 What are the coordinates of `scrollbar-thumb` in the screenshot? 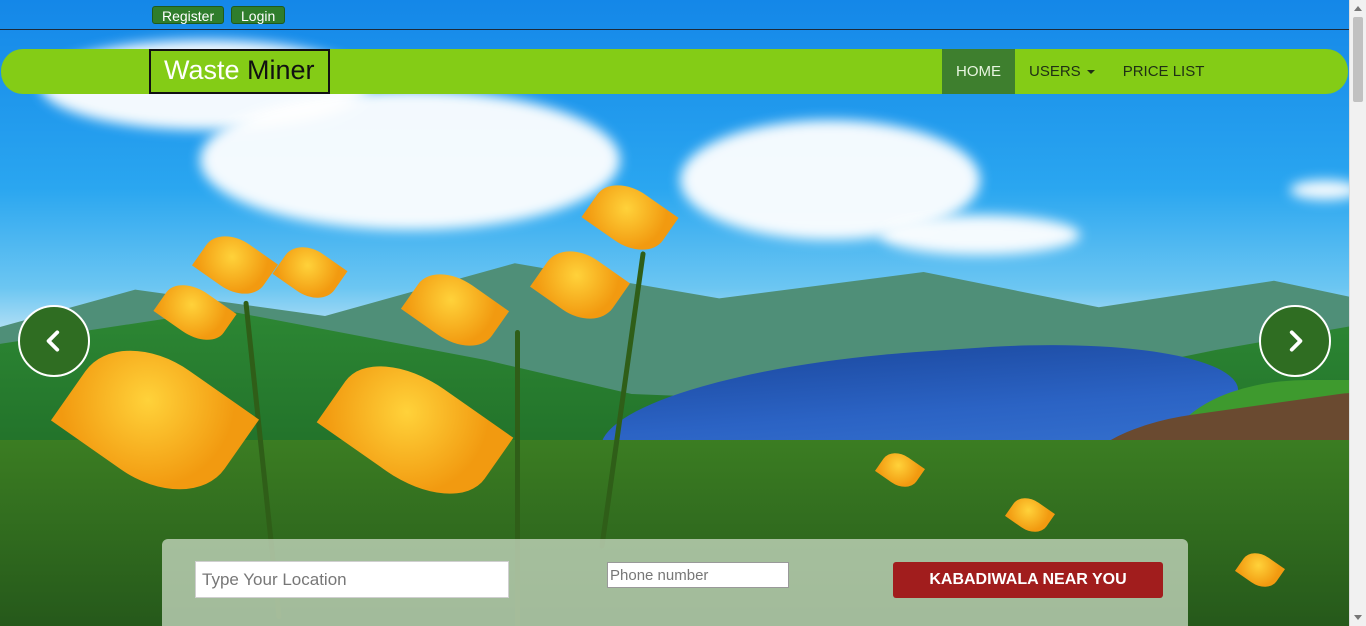 It's located at (1358, 59).